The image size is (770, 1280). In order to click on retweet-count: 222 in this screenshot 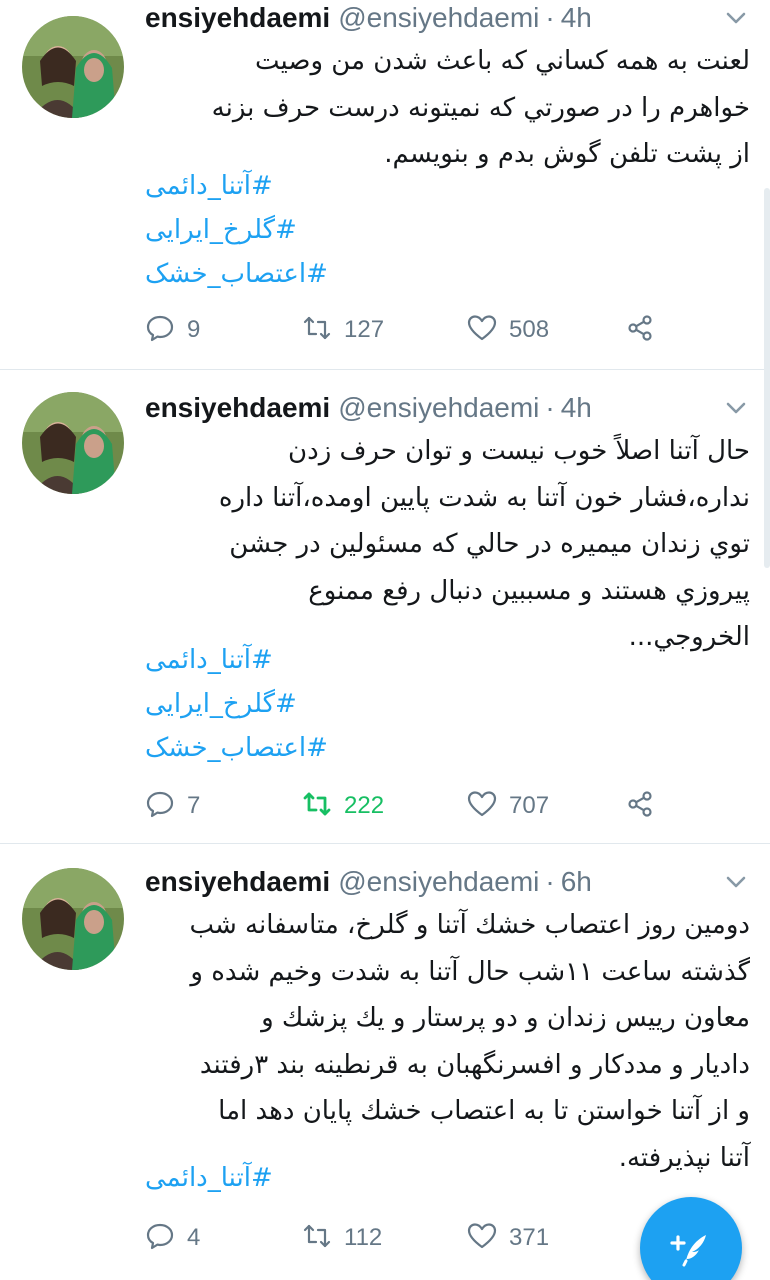, I will do `click(364, 805)`.